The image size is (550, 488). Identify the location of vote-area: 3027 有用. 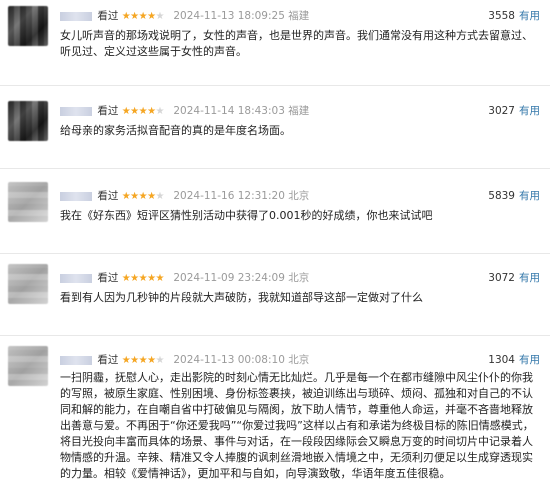
(514, 111).